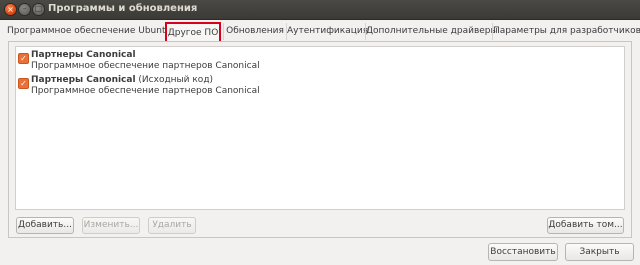 Image resolution: width=640 pixels, height=265 pixels. I want to click on revert-button: Восстановить, so click(523, 252).